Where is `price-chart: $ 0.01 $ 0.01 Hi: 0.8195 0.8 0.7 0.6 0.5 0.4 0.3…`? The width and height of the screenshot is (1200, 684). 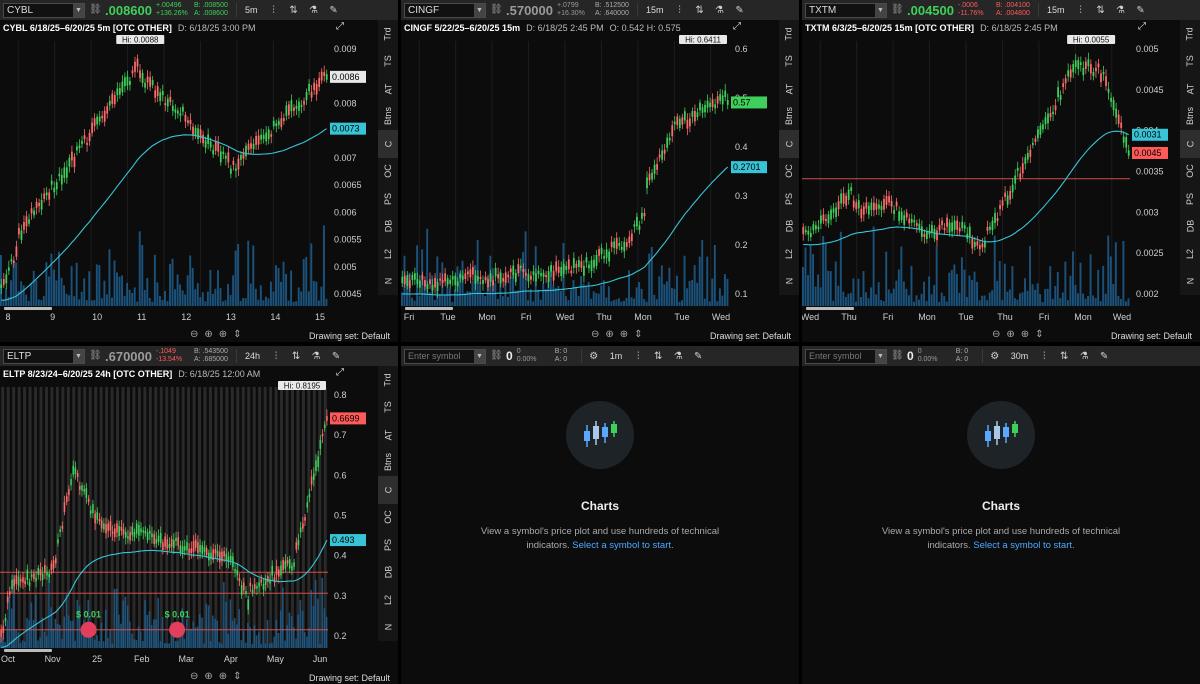 price-chart: $ 0.01 $ 0.01 Hi: 0.8195 0.8 0.7 0.6 0.5 0.4 0.3… is located at coordinates (189, 524).